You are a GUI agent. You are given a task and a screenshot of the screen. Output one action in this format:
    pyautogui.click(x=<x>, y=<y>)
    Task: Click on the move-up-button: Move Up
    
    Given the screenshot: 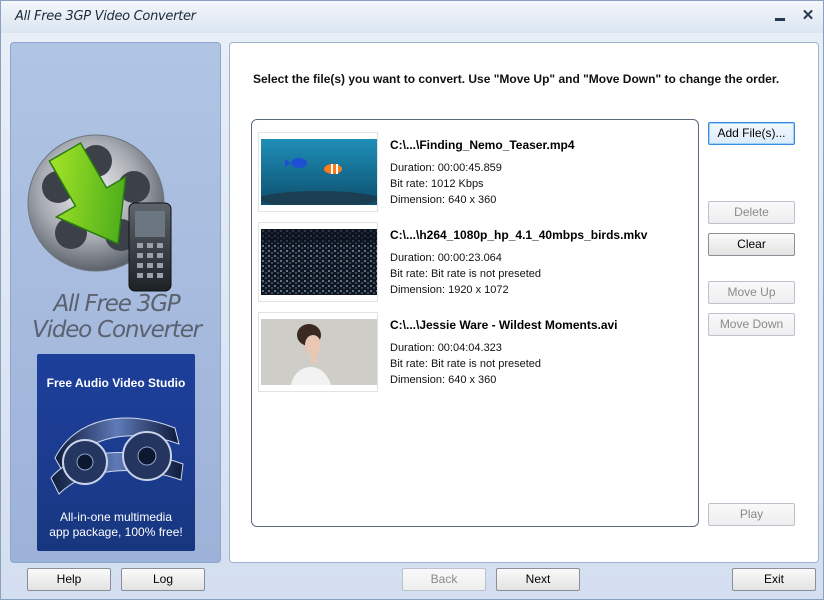 What is the action you would take?
    pyautogui.click(x=751, y=292)
    